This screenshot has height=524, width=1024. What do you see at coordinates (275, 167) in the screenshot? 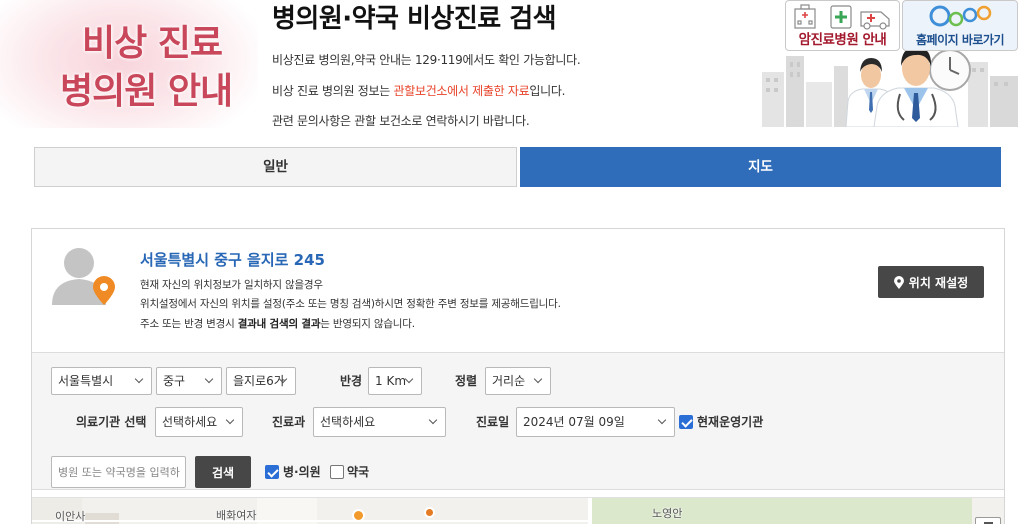
I see `tab-general: 일반` at bounding box center [275, 167].